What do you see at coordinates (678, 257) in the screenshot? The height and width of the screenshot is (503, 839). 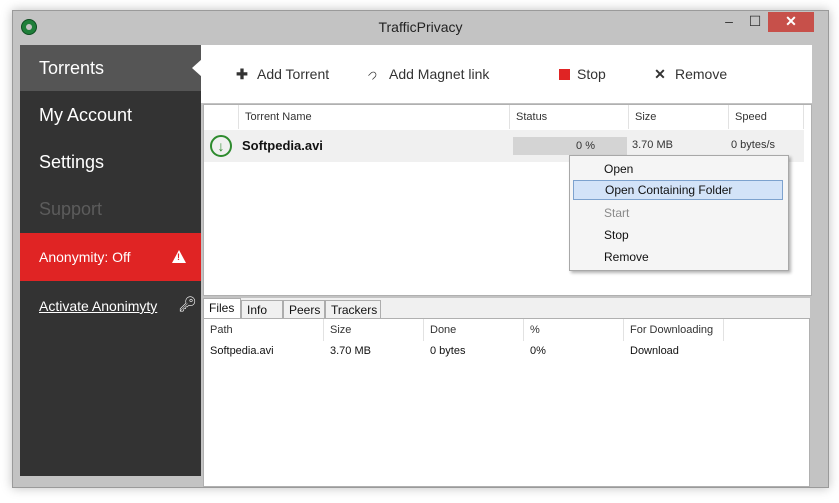 I see `menu-item-remove: Remove` at bounding box center [678, 257].